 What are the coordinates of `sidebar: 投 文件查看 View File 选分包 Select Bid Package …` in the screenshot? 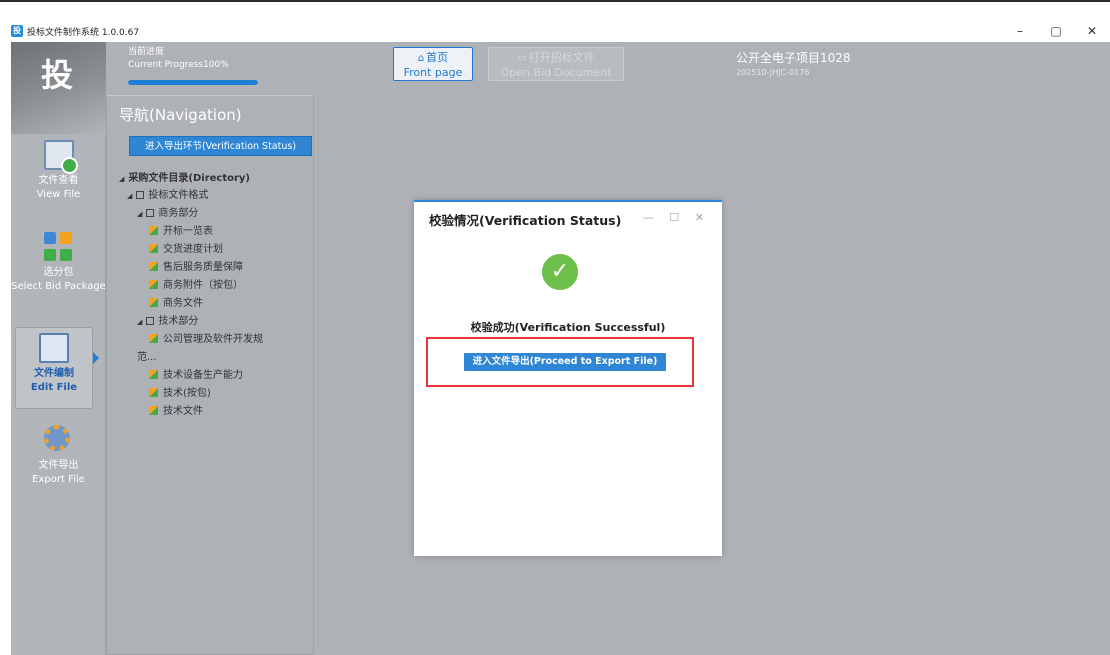 It's located at (58, 348).